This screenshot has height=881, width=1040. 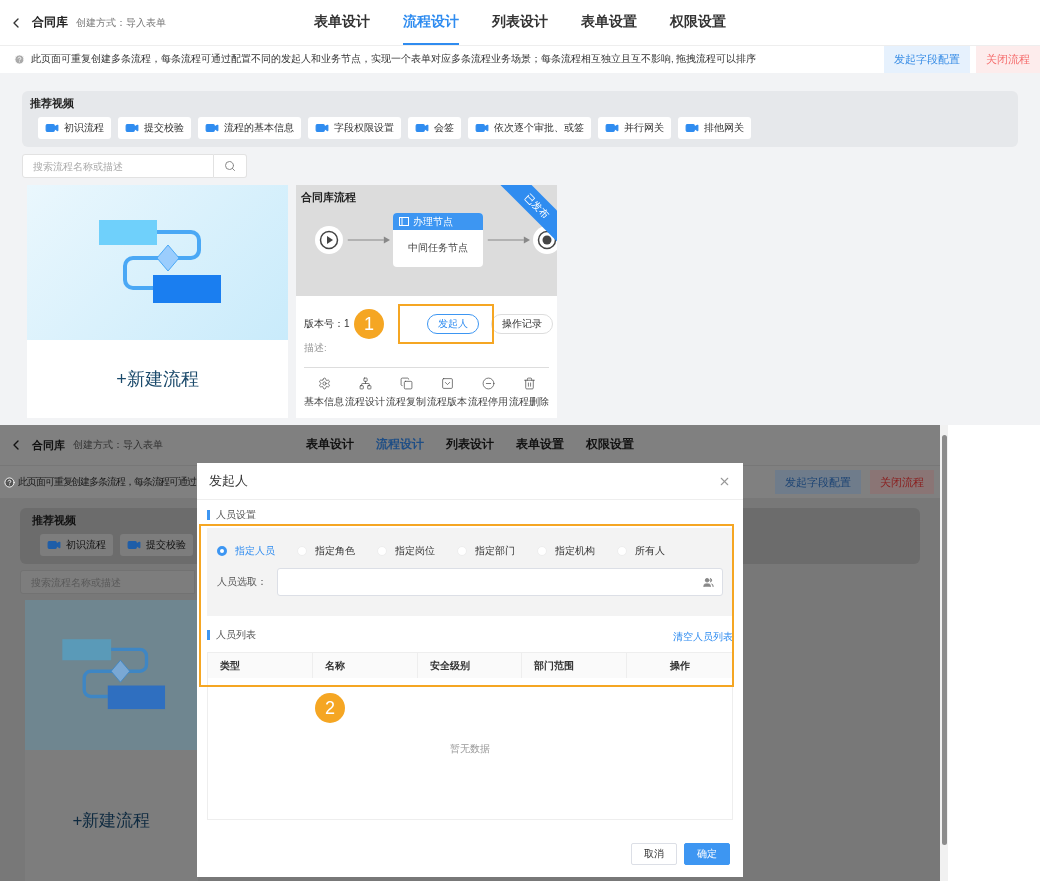 I want to click on column-header: 名称, so click(x=365, y=665).